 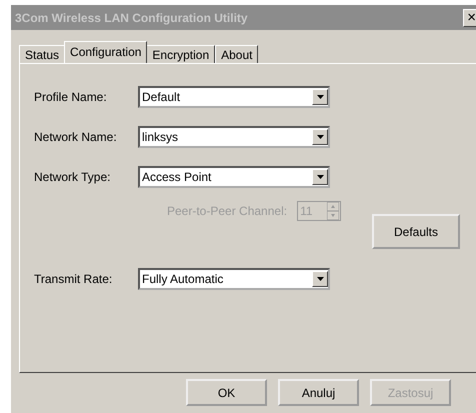 What do you see at coordinates (181, 54) in the screenshot?
I see `tab: Encryption` at bounding box center [181, 54].